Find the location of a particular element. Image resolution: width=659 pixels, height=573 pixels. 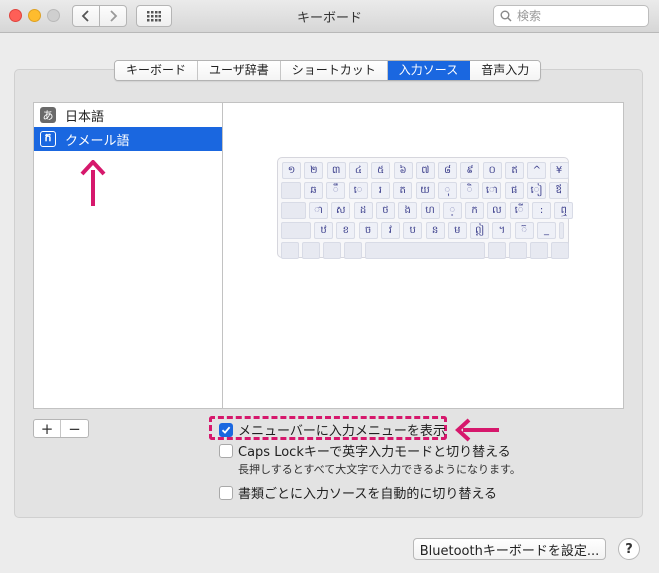

keyboard-key: ។ is located at coordinates (502, 230).